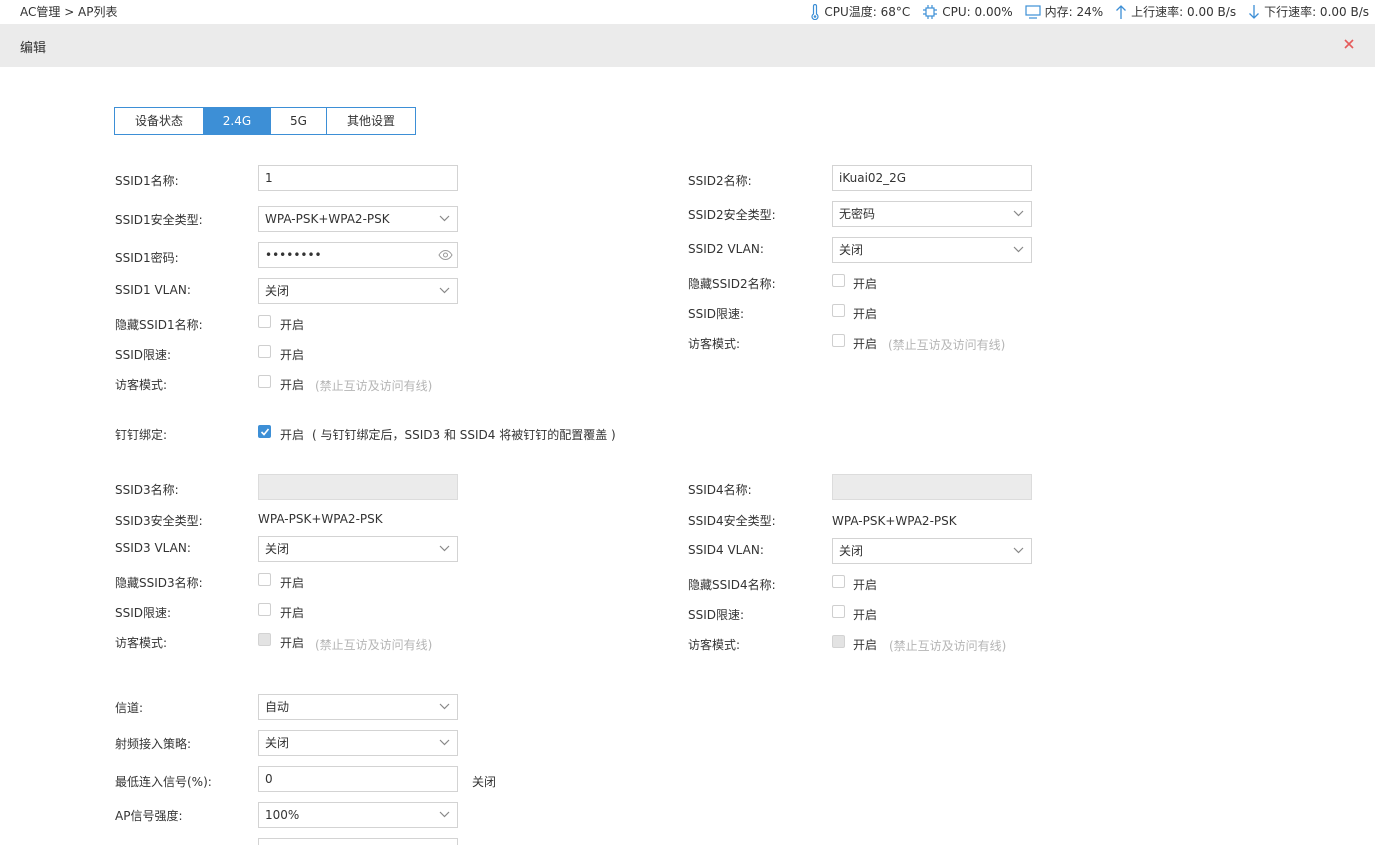 This screenshot has width=1375, height=845. I want to click on ssid2-hide-enable-text: 开启, so click(865, 284).